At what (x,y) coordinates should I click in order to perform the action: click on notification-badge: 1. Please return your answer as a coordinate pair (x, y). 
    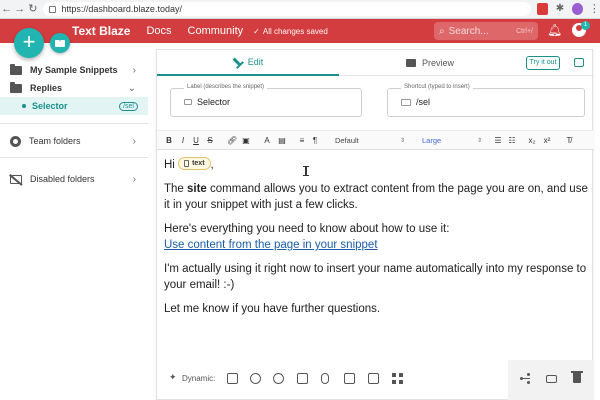
    Looking at the image, I should click on (585, 25).